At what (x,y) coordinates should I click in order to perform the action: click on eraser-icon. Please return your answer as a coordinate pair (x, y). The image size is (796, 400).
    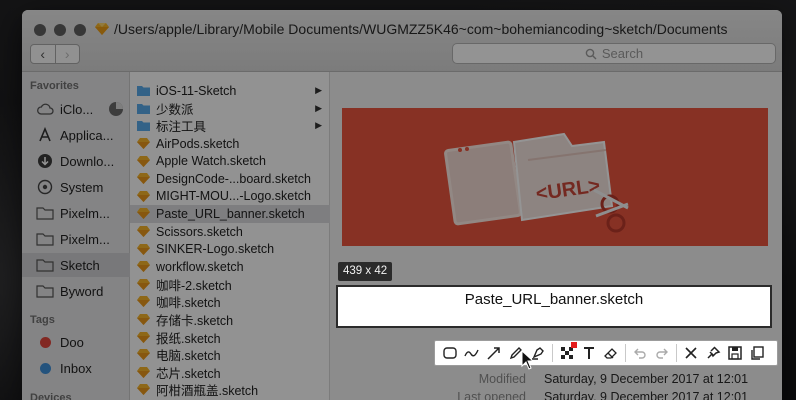
    Looking at the image, I should click on (610, 353).